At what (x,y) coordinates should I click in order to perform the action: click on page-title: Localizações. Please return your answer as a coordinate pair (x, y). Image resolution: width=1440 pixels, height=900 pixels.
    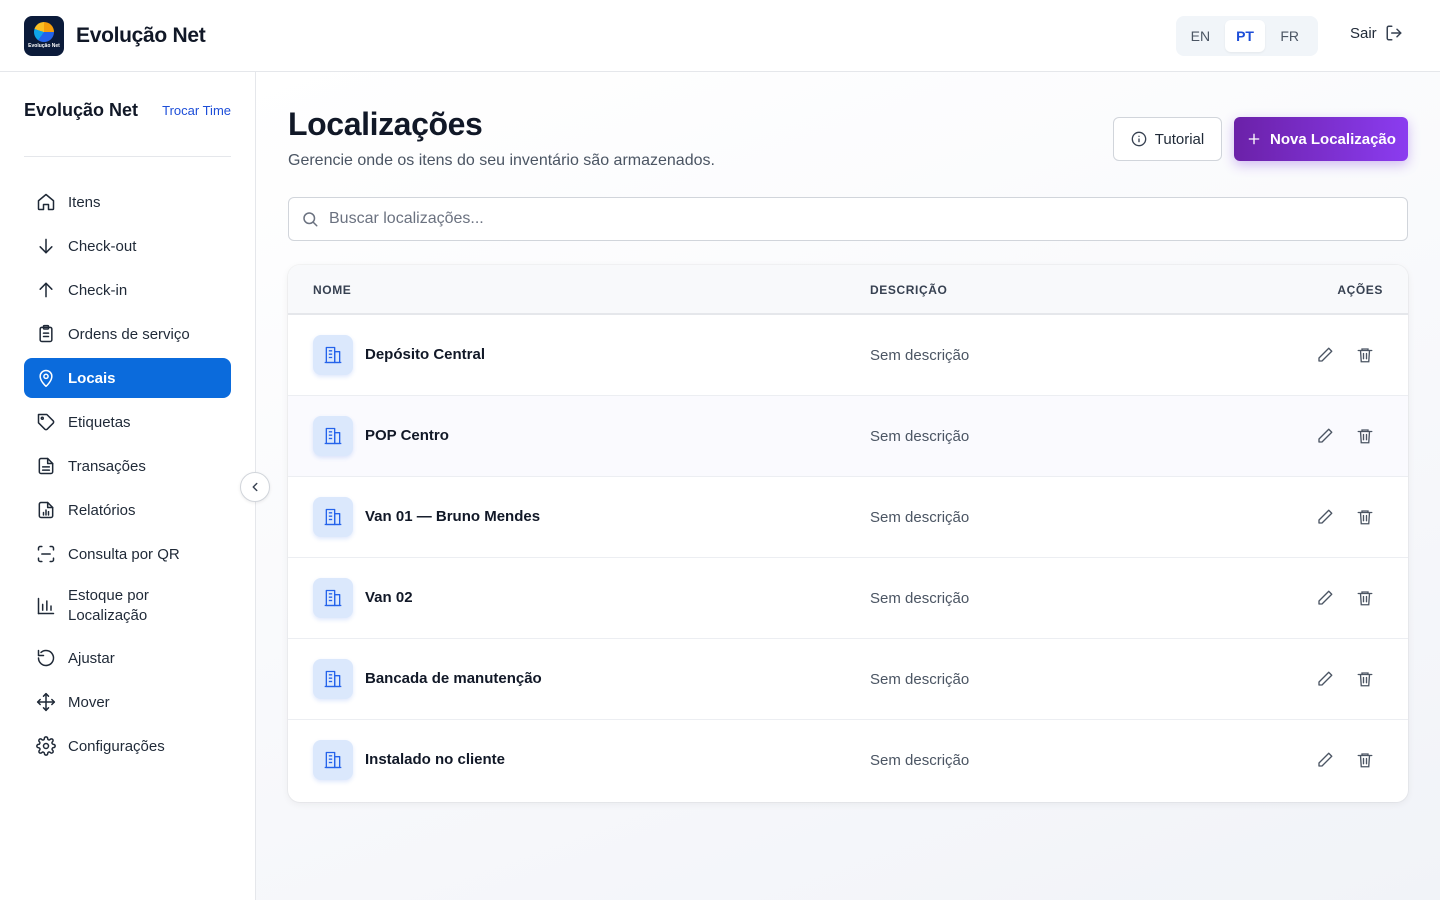
    Looking at the image, I should click on (385, 124).